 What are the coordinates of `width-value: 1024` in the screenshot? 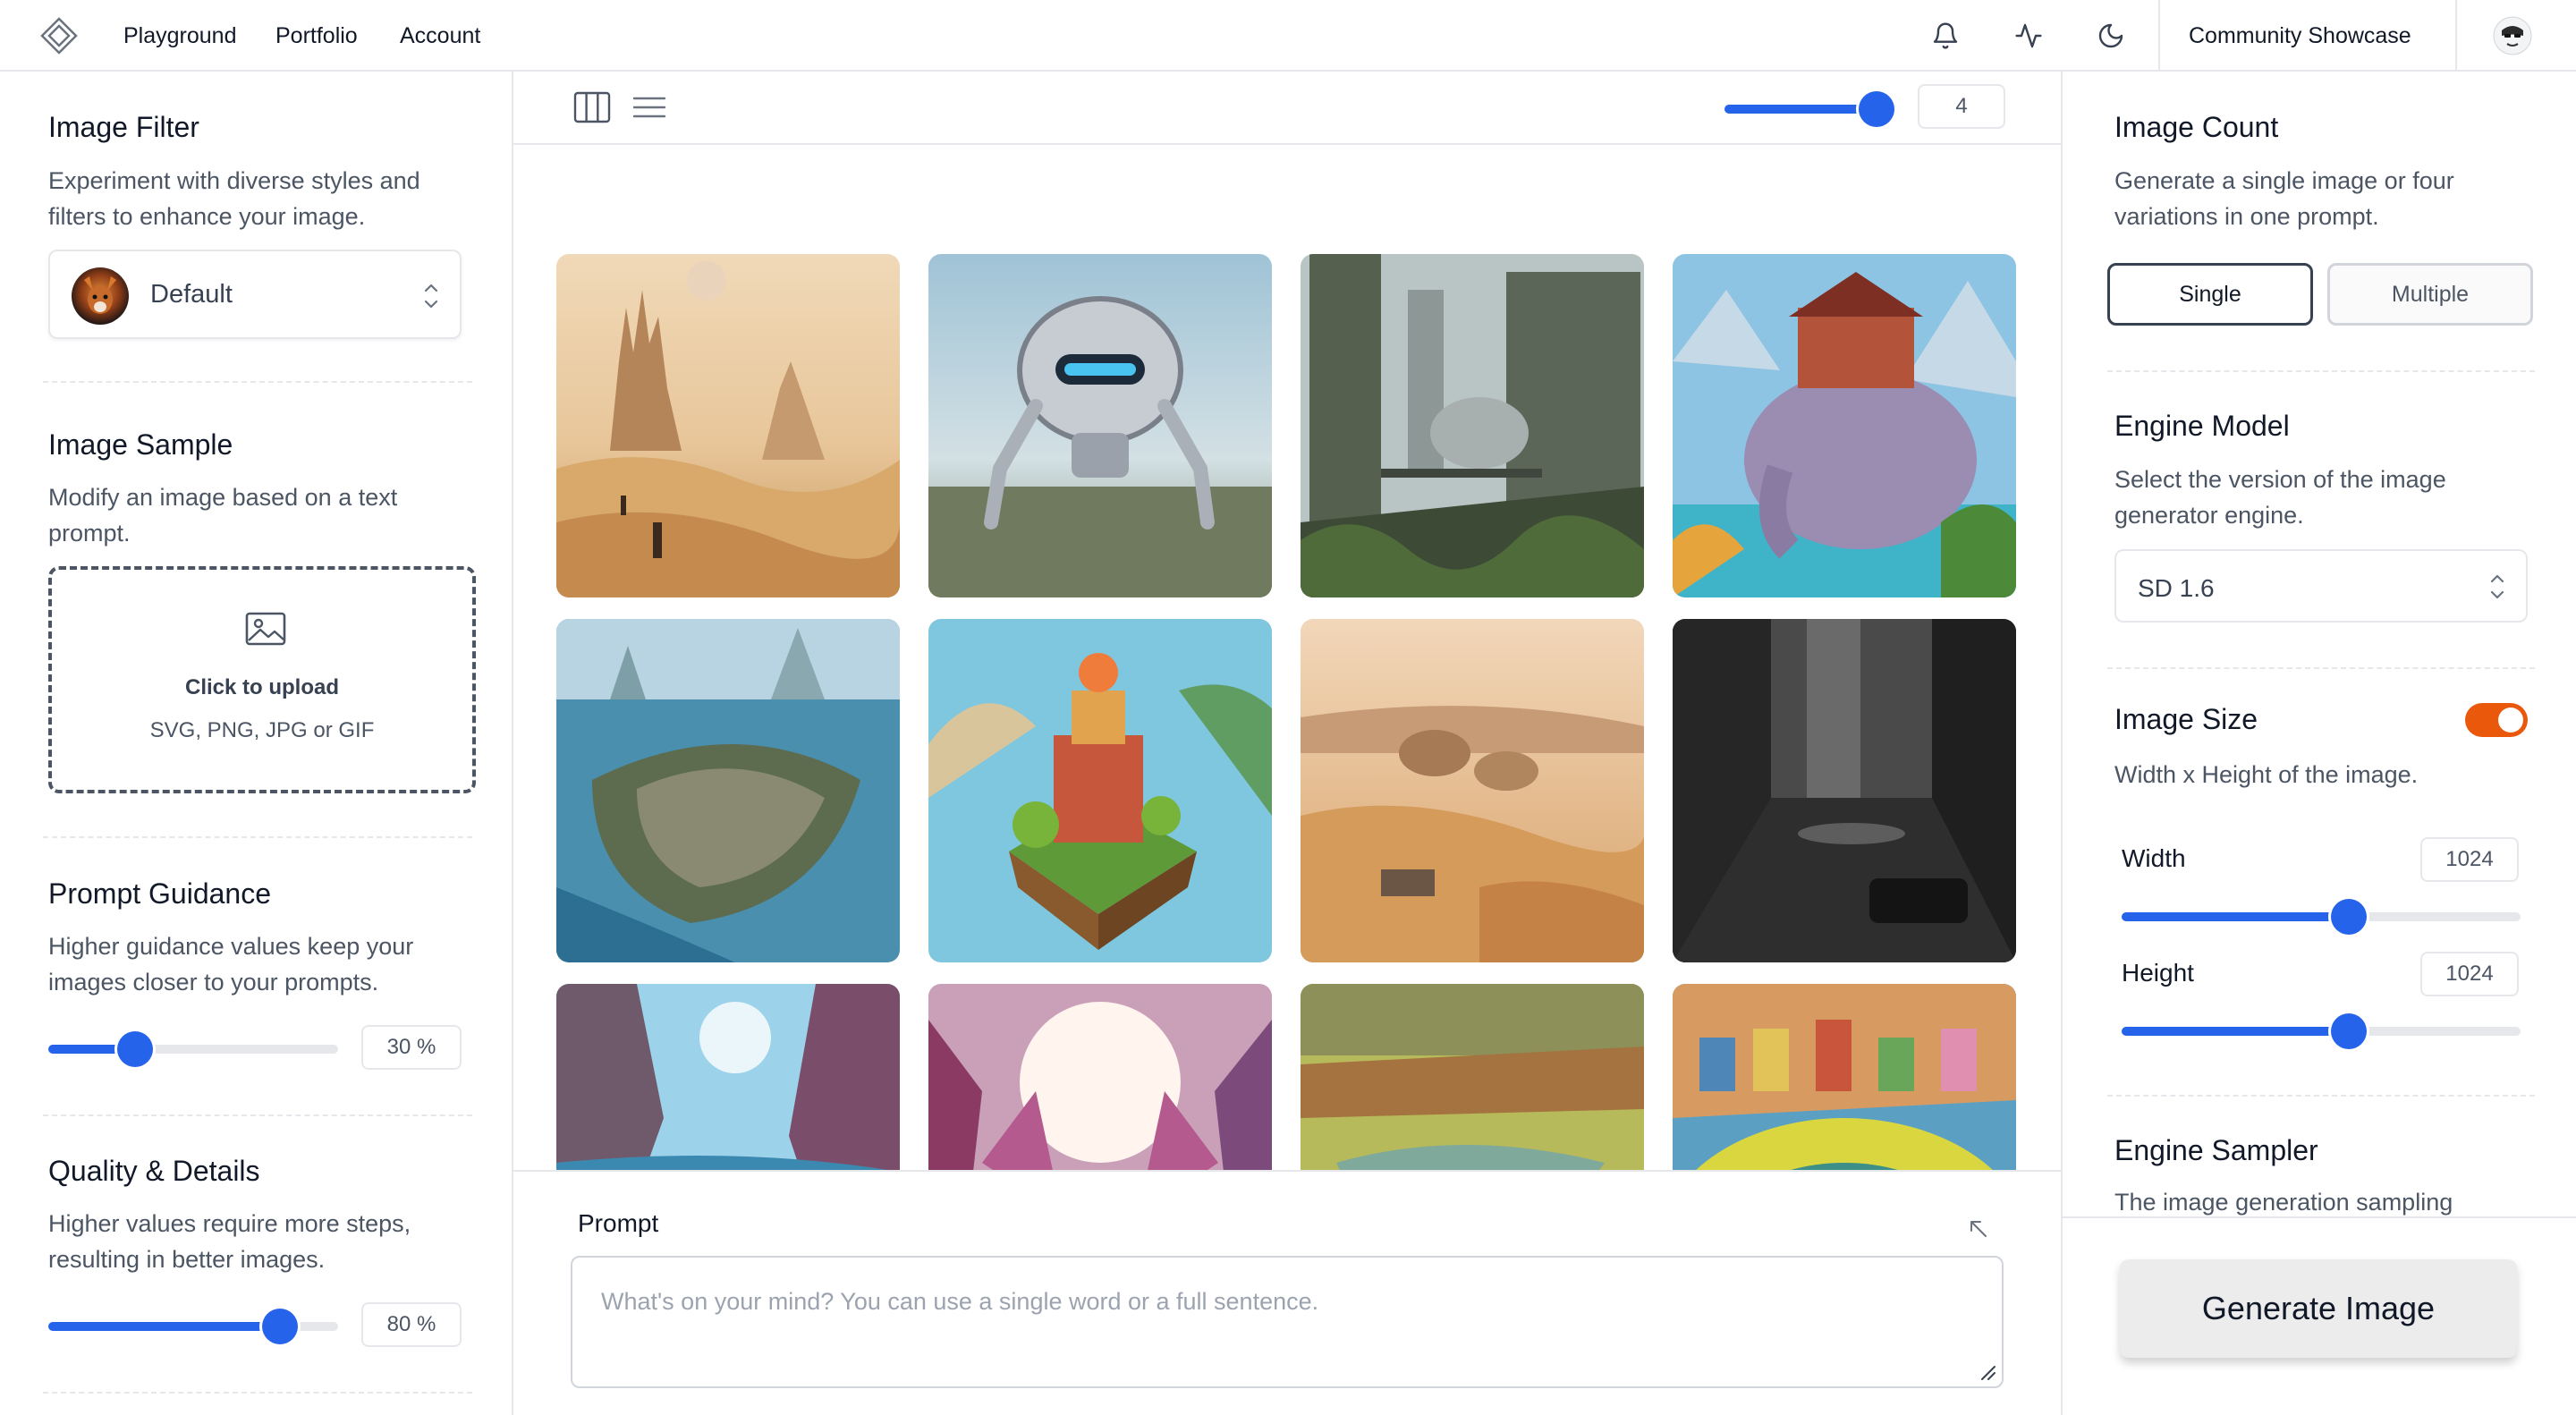 It's located at (2469, 859).